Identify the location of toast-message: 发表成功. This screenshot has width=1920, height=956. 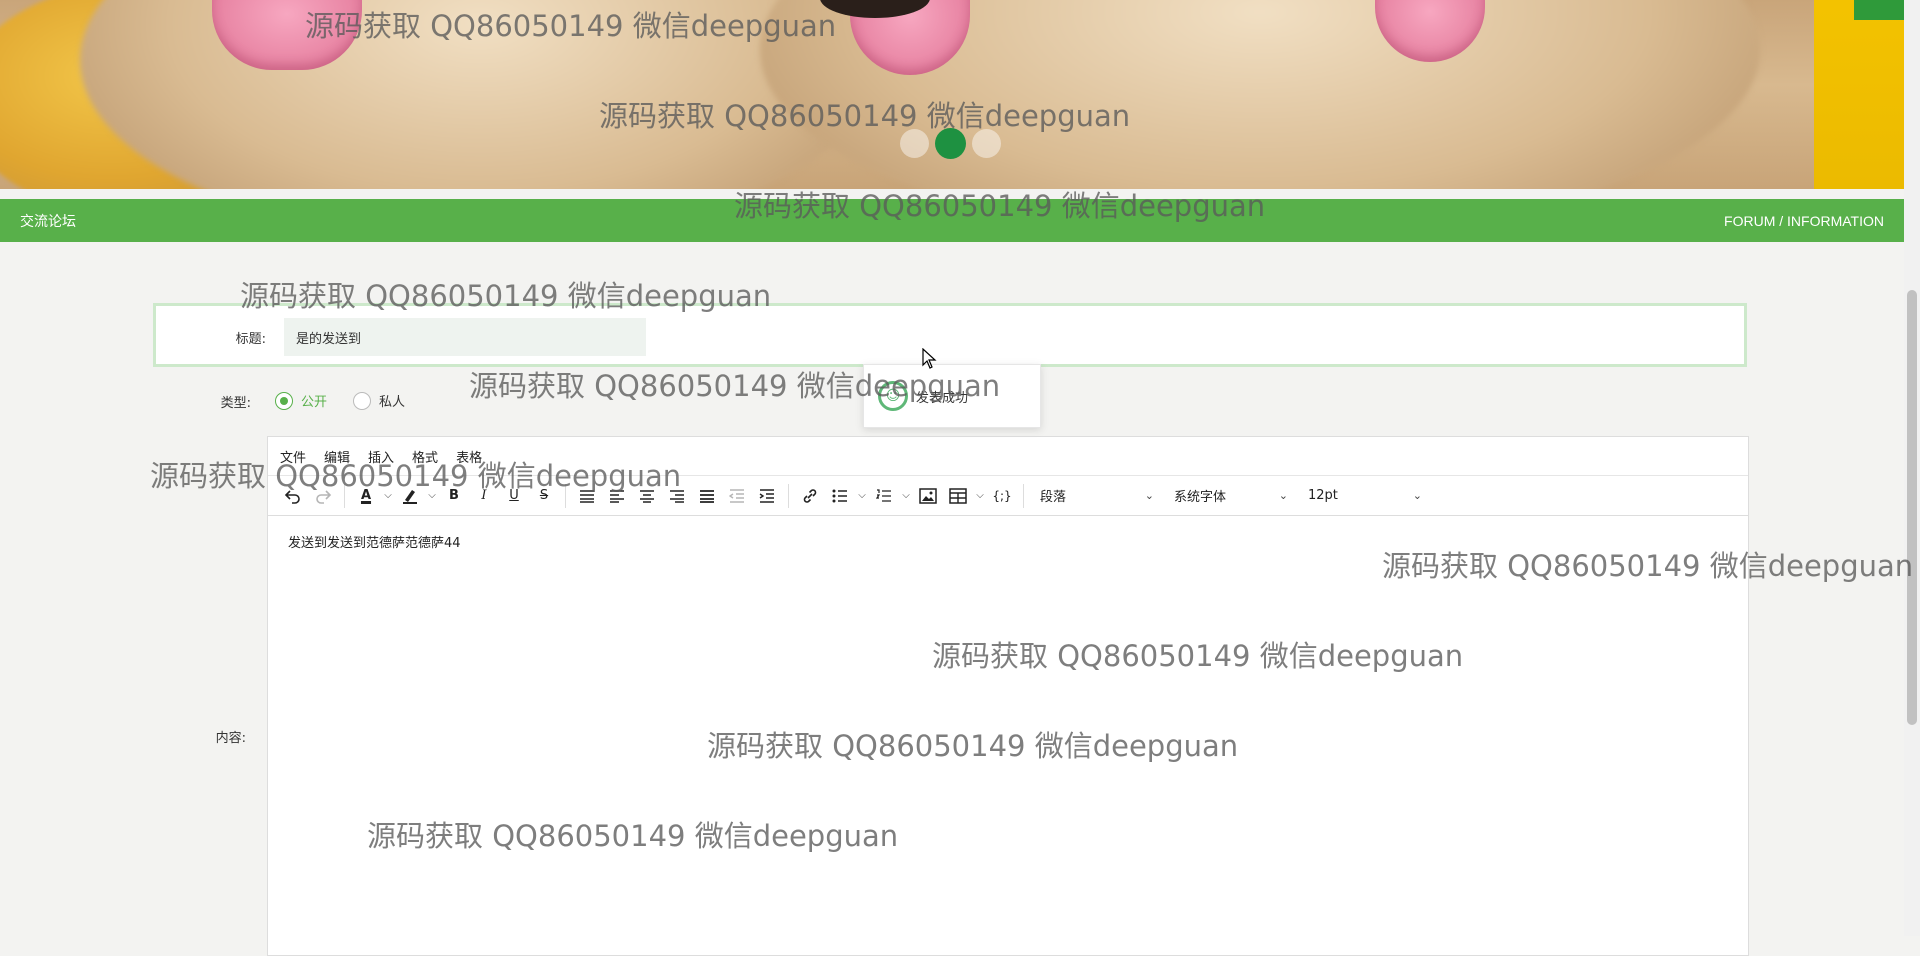
(942, 398).